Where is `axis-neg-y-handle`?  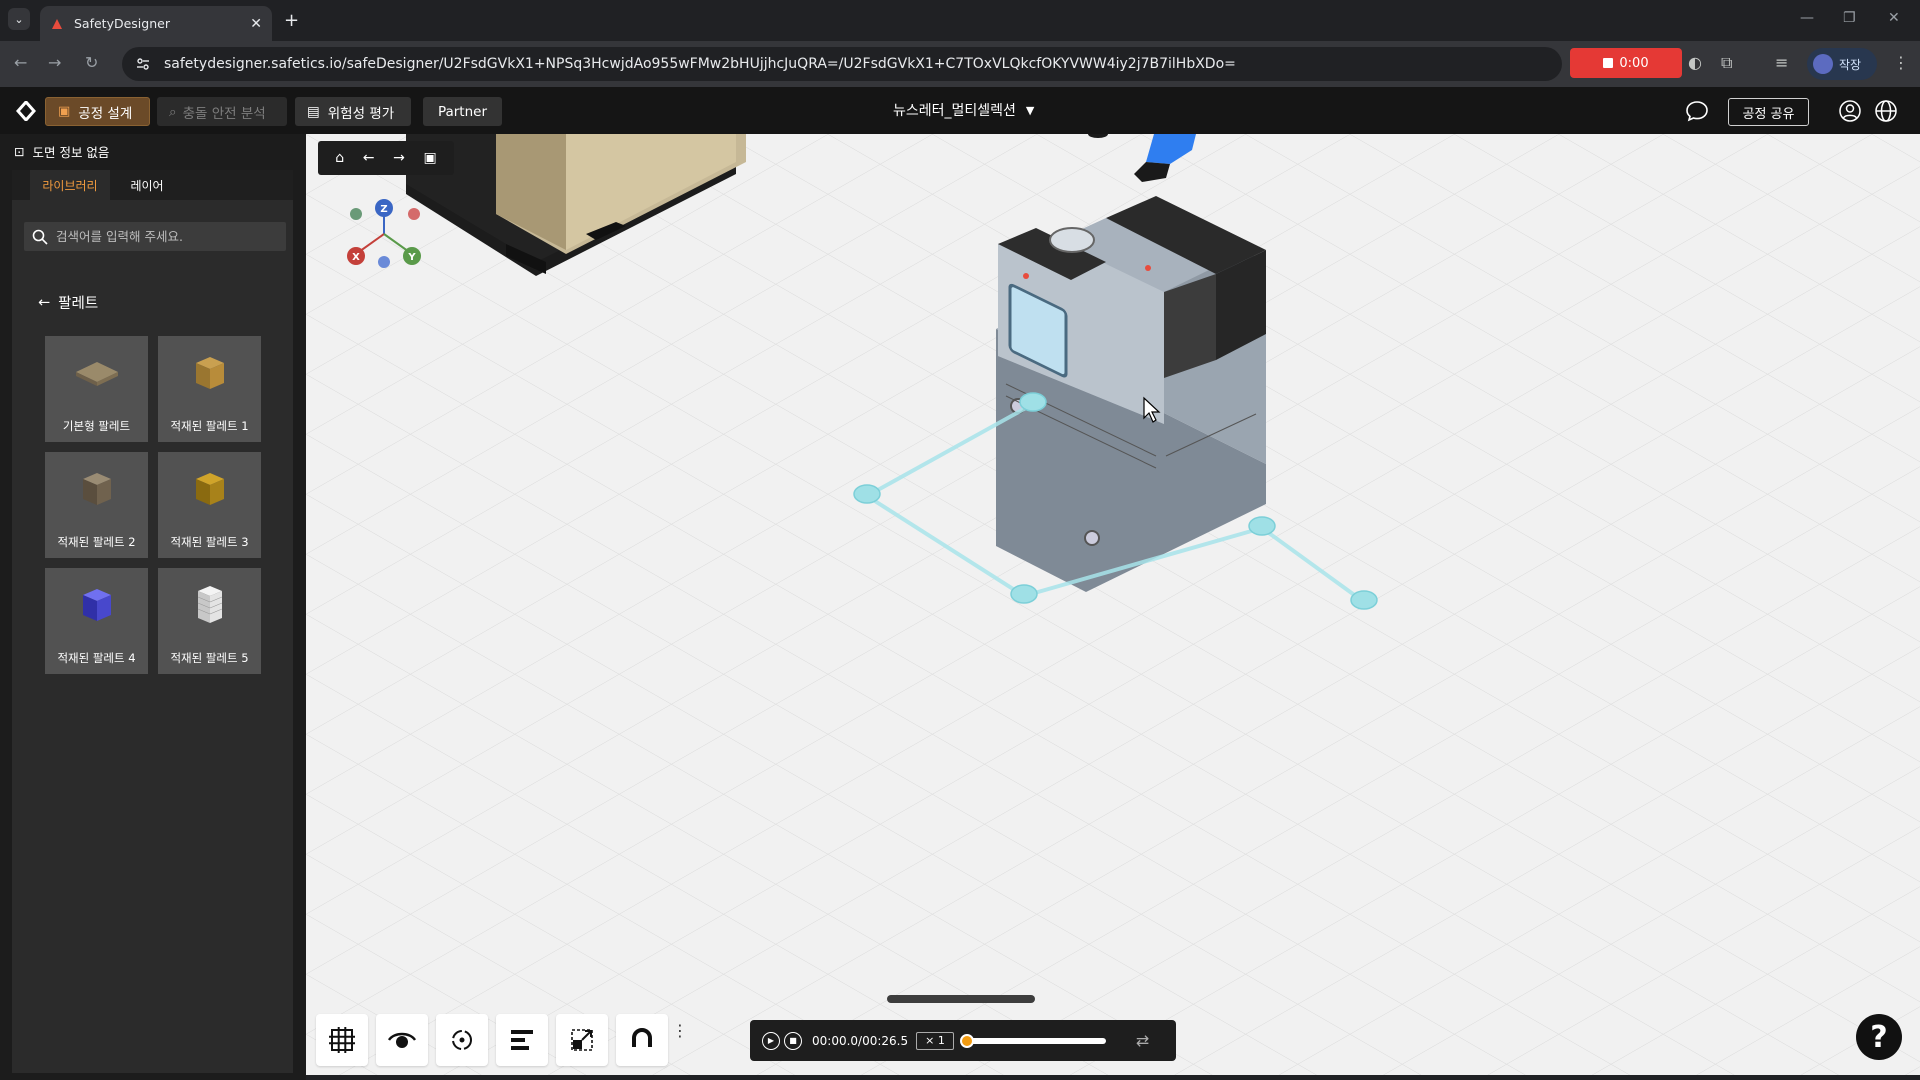
axis-neg-y-handle is located at coordinates (356, 214).